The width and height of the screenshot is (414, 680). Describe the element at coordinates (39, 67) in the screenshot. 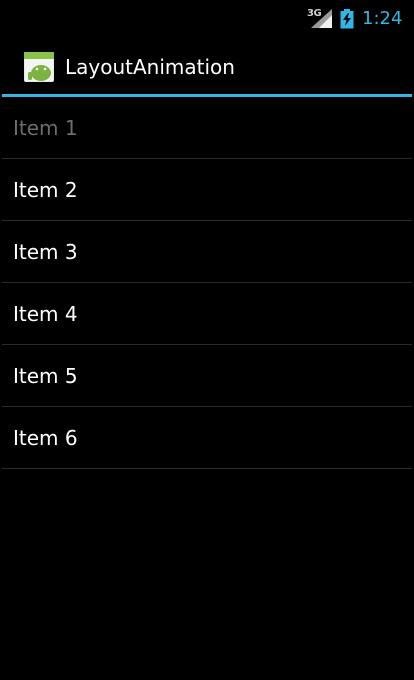

I see `android-app-icon` at that location.